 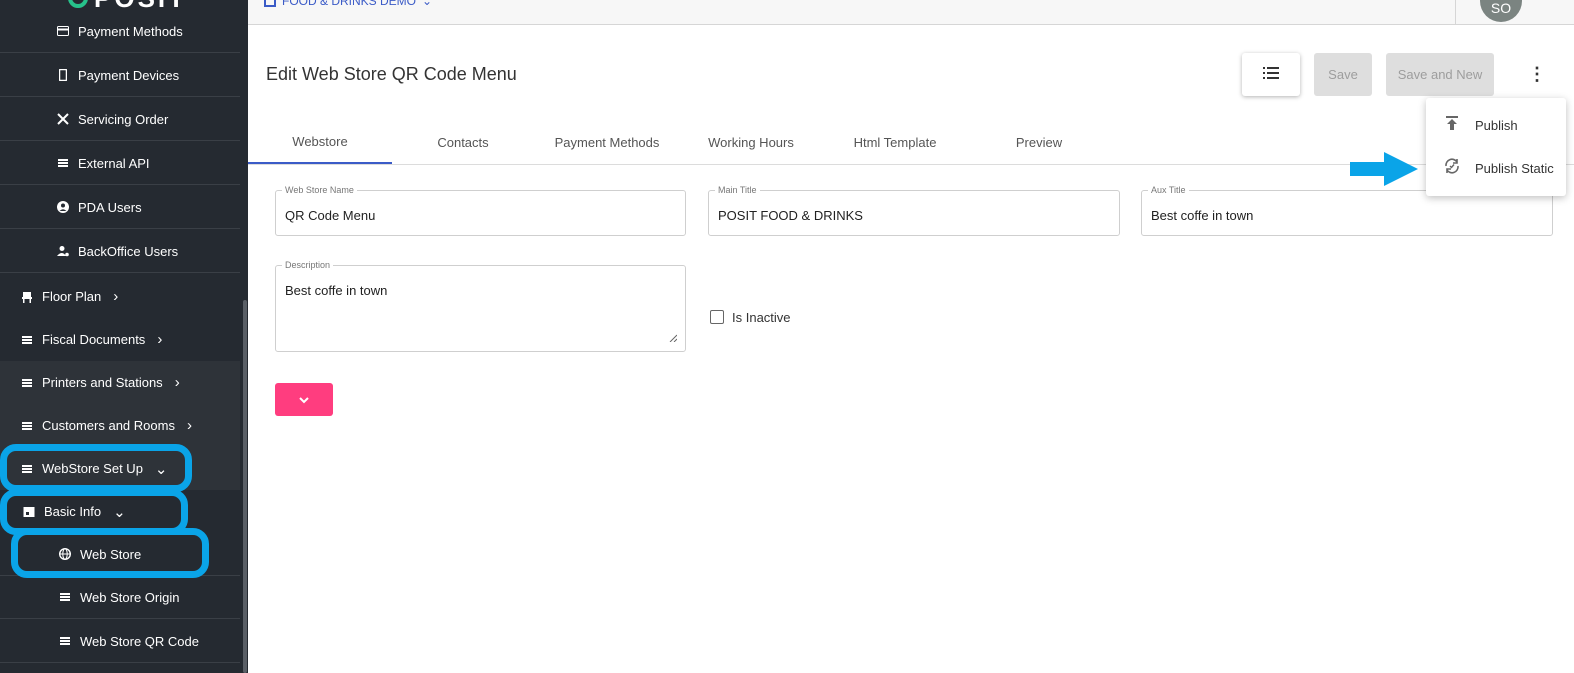 I want to click on chair-icon, so click(x=27, y=297).